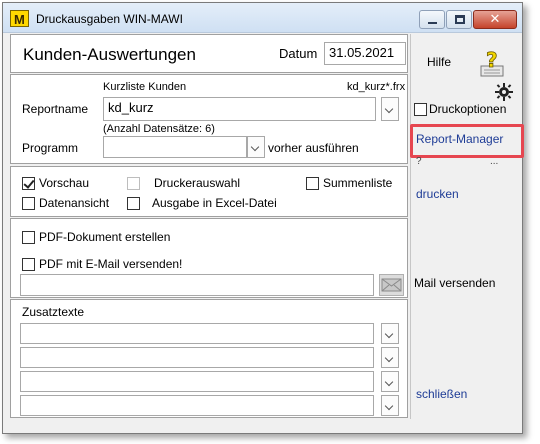 The image size is (540, 444). I want to click on reportname-value: kd_kurz, so click(131, 107).